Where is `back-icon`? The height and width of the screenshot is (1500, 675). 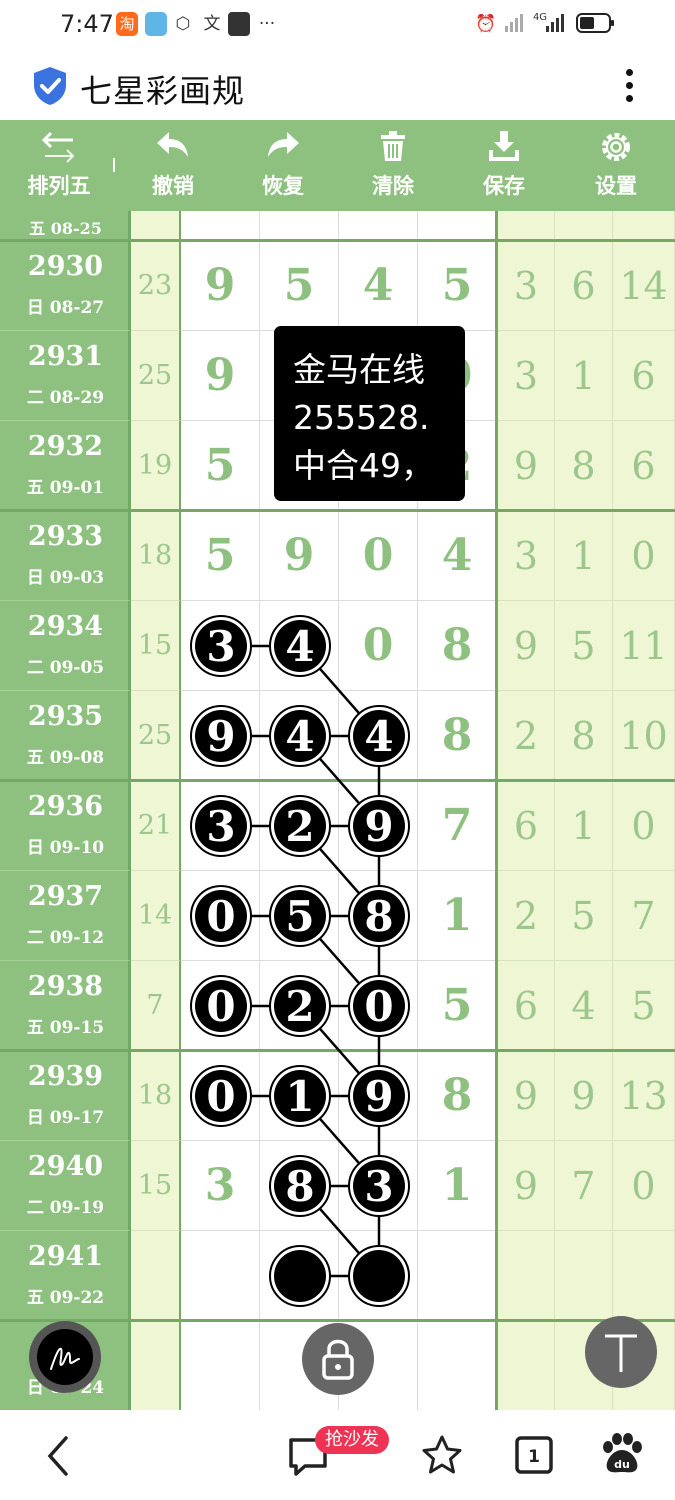
back-icon is located at coordinates (57, 1456).